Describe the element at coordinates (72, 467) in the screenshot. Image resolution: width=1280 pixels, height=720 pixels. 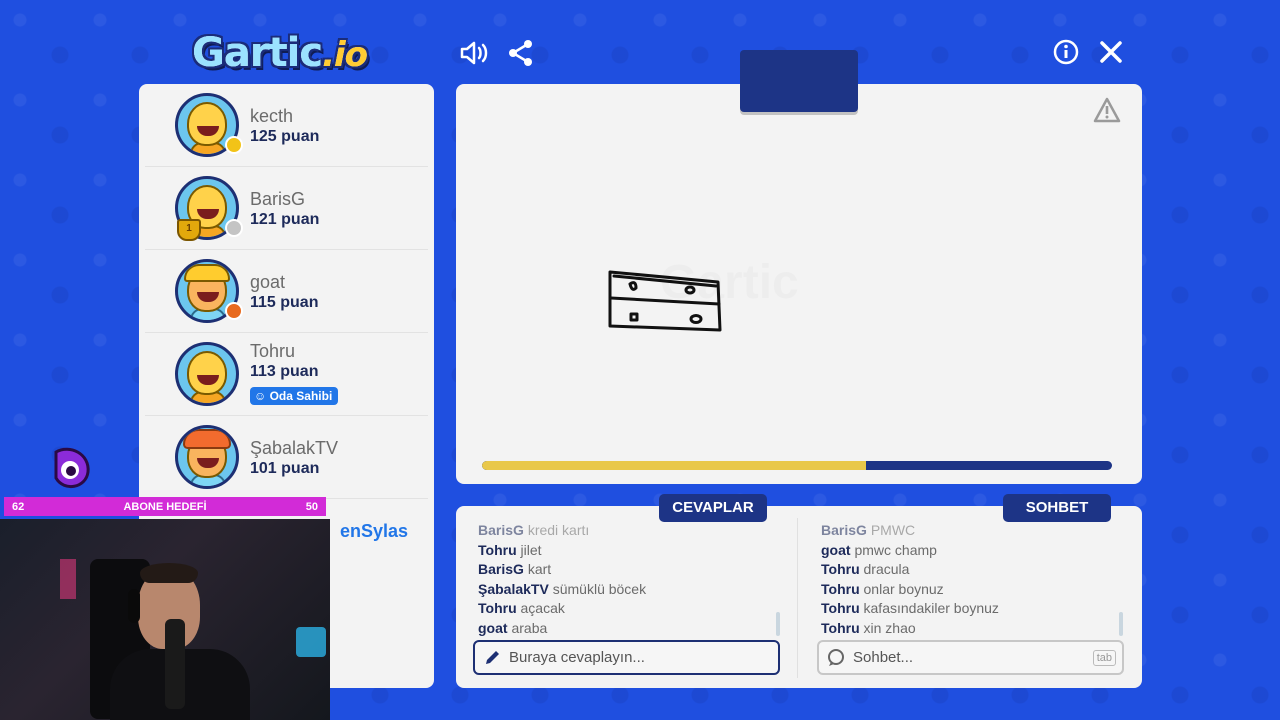
I see `eye-logo-icon` at that location.